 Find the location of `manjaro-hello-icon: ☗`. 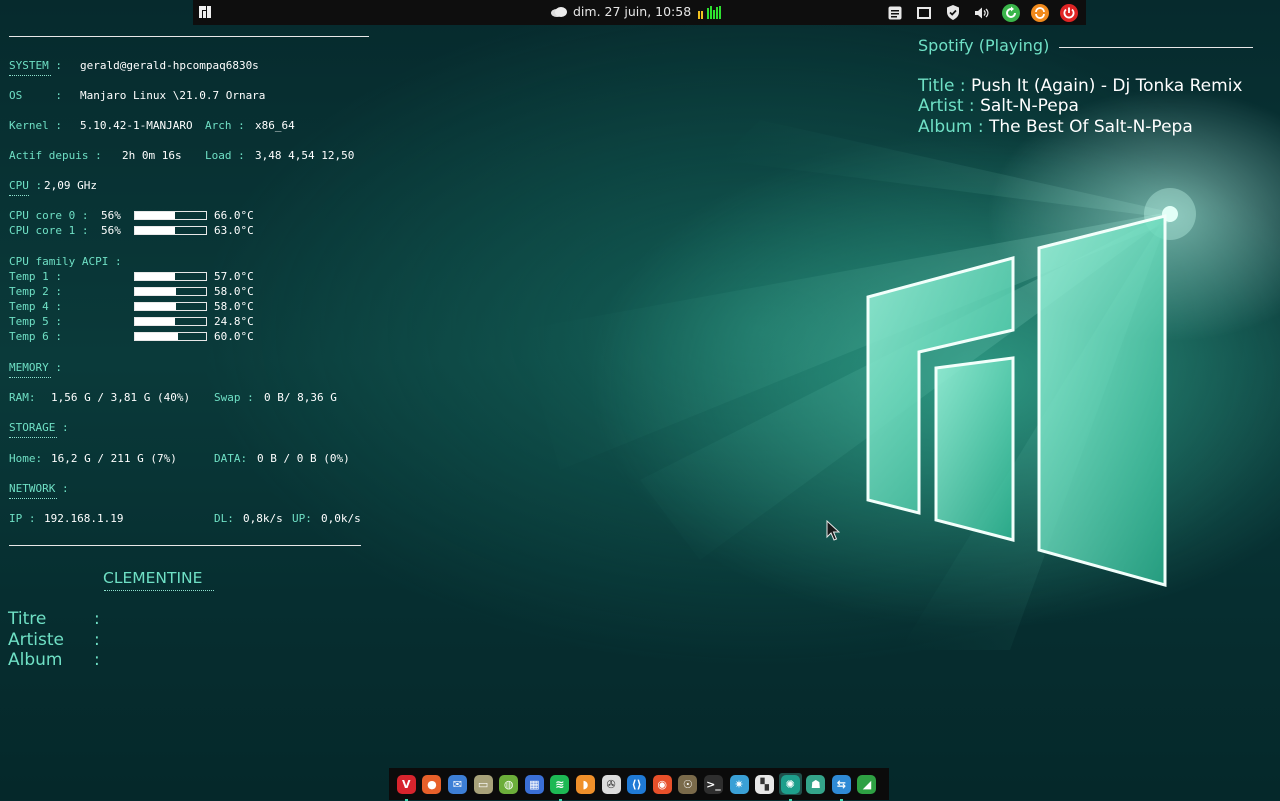

manjaro-hello-icon: ☗ is located at coordinates (816, 784).